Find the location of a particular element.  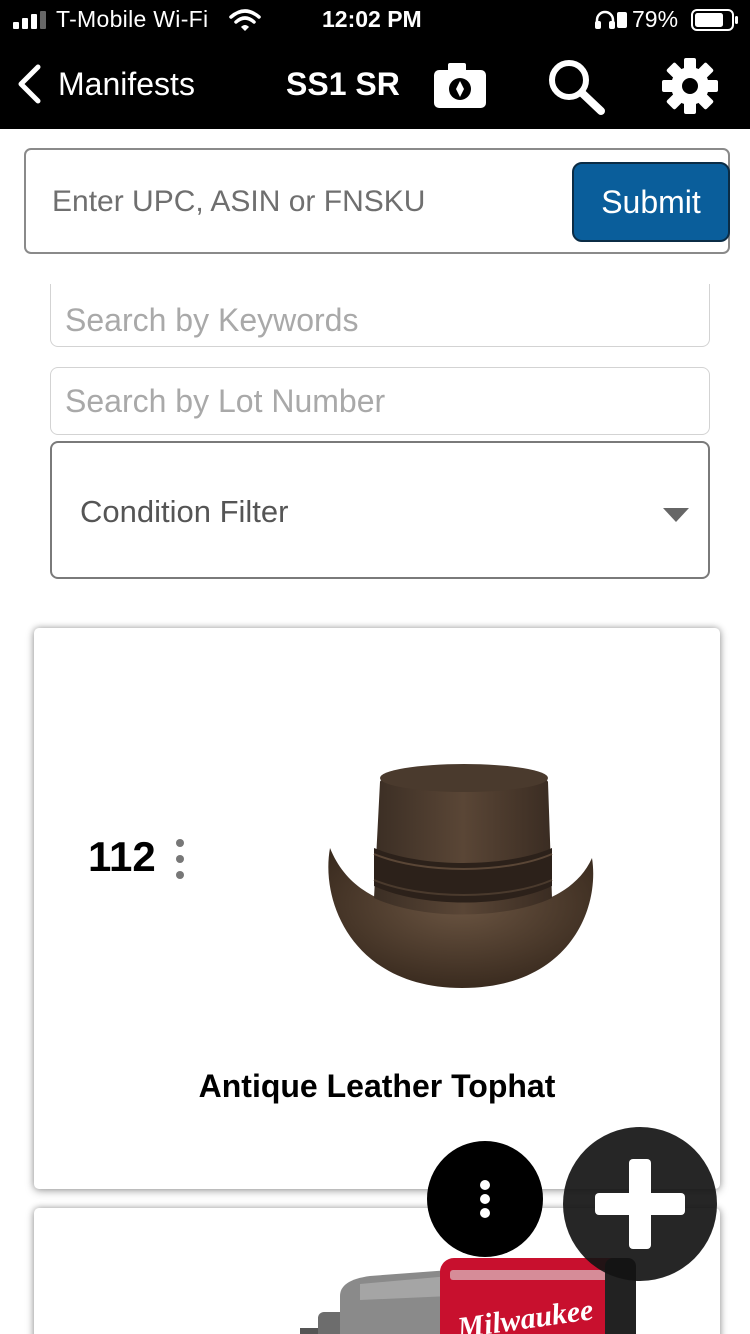

chevron-left-icon is located at coordinates (29, 84).